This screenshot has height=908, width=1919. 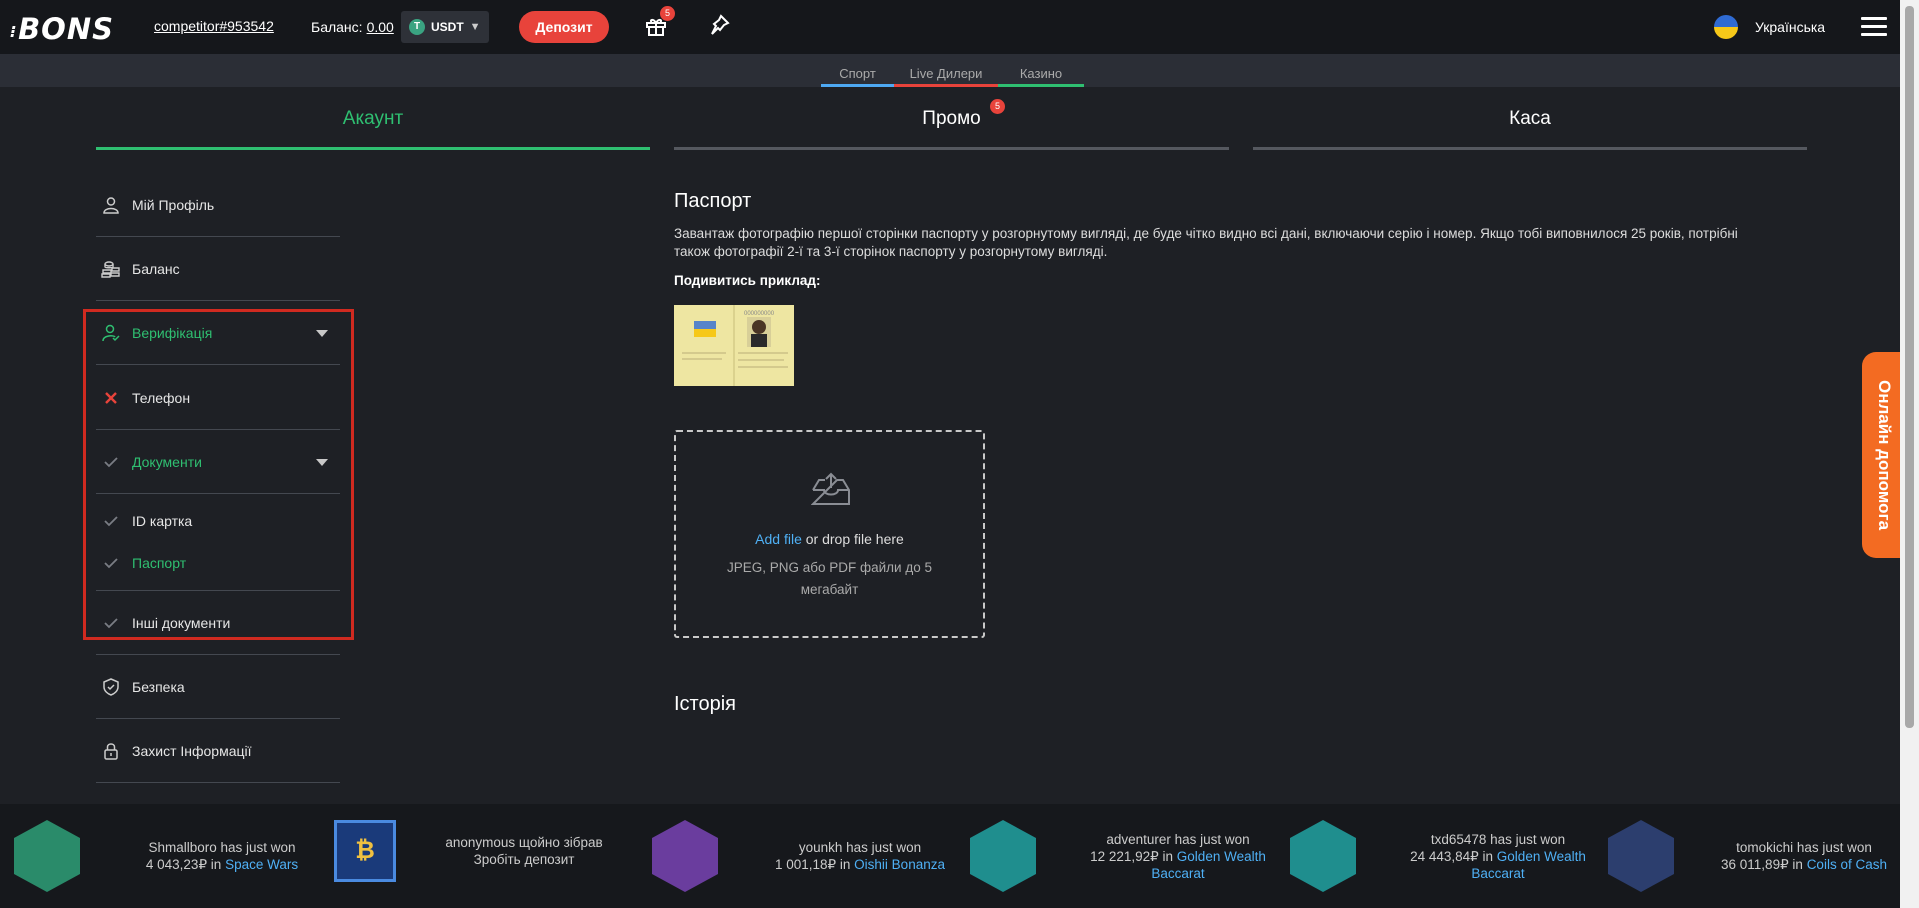 I want to click on promo-badge: 5, so click(x=997, y=106).